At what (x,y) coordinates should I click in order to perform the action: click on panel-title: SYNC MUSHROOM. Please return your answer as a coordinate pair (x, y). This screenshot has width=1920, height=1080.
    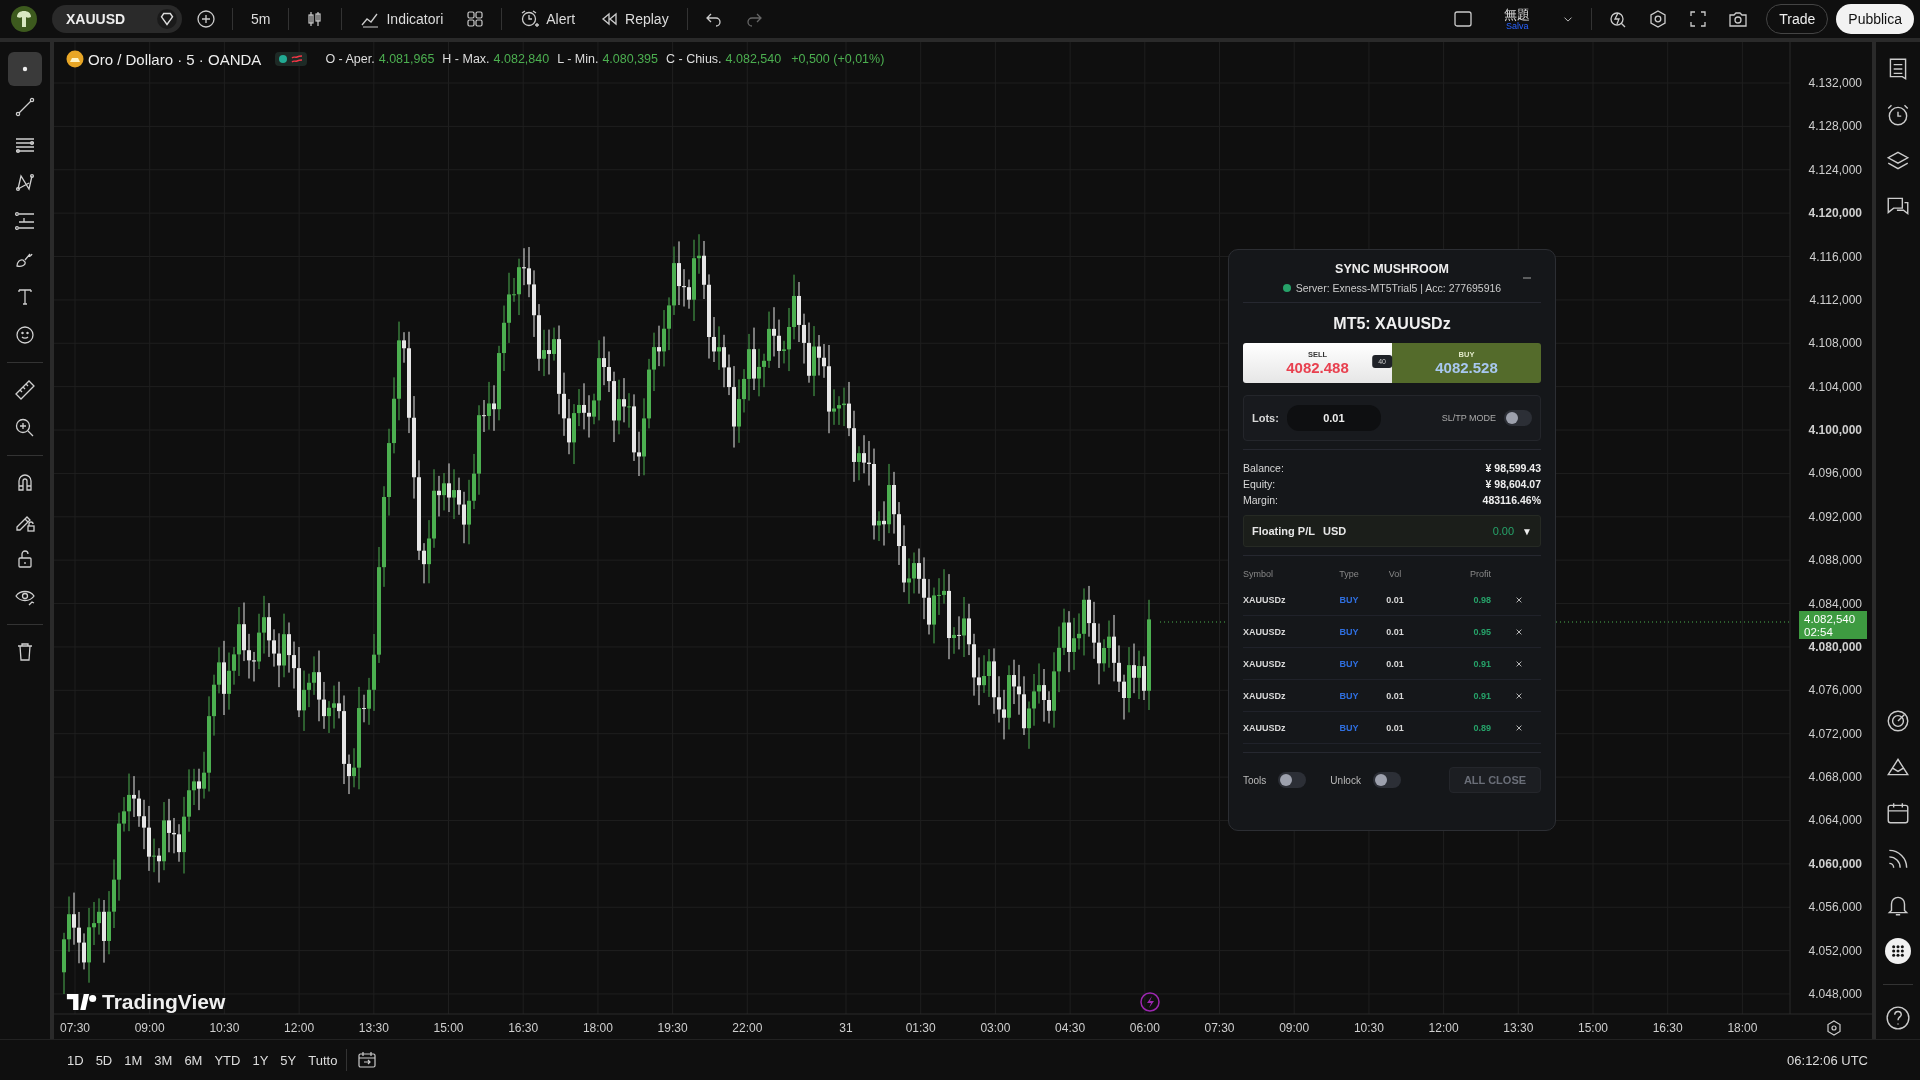
    Looking at the image, I should click on (1392, 269).